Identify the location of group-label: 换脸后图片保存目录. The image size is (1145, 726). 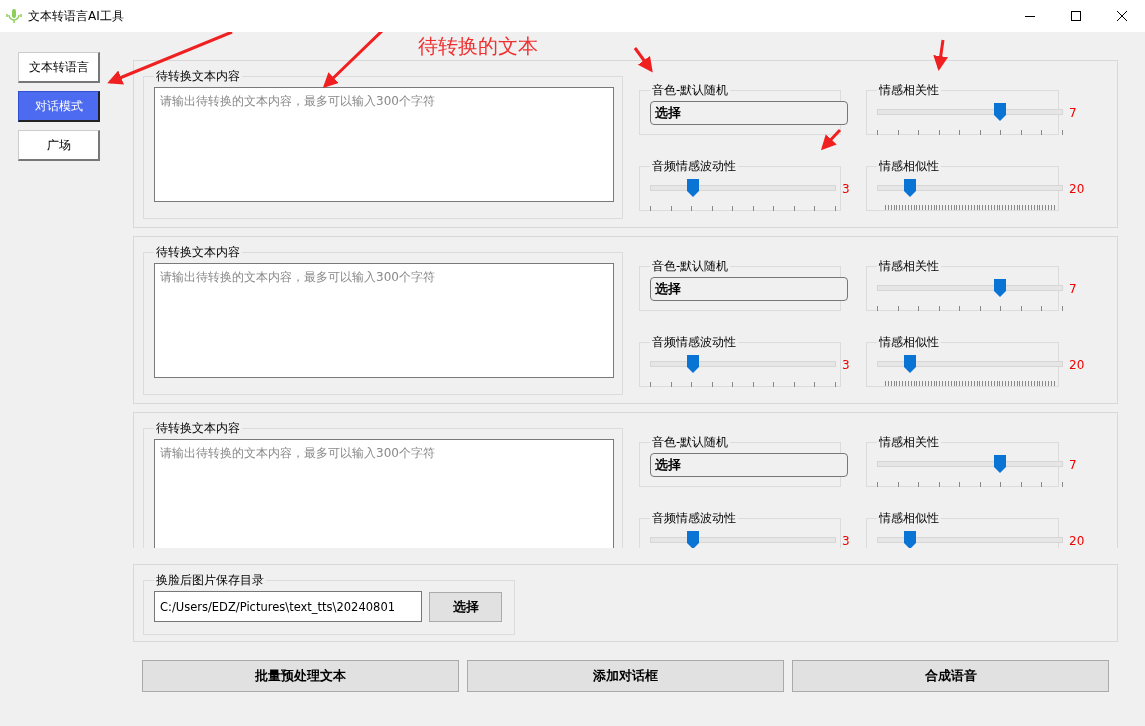
(210, 580).